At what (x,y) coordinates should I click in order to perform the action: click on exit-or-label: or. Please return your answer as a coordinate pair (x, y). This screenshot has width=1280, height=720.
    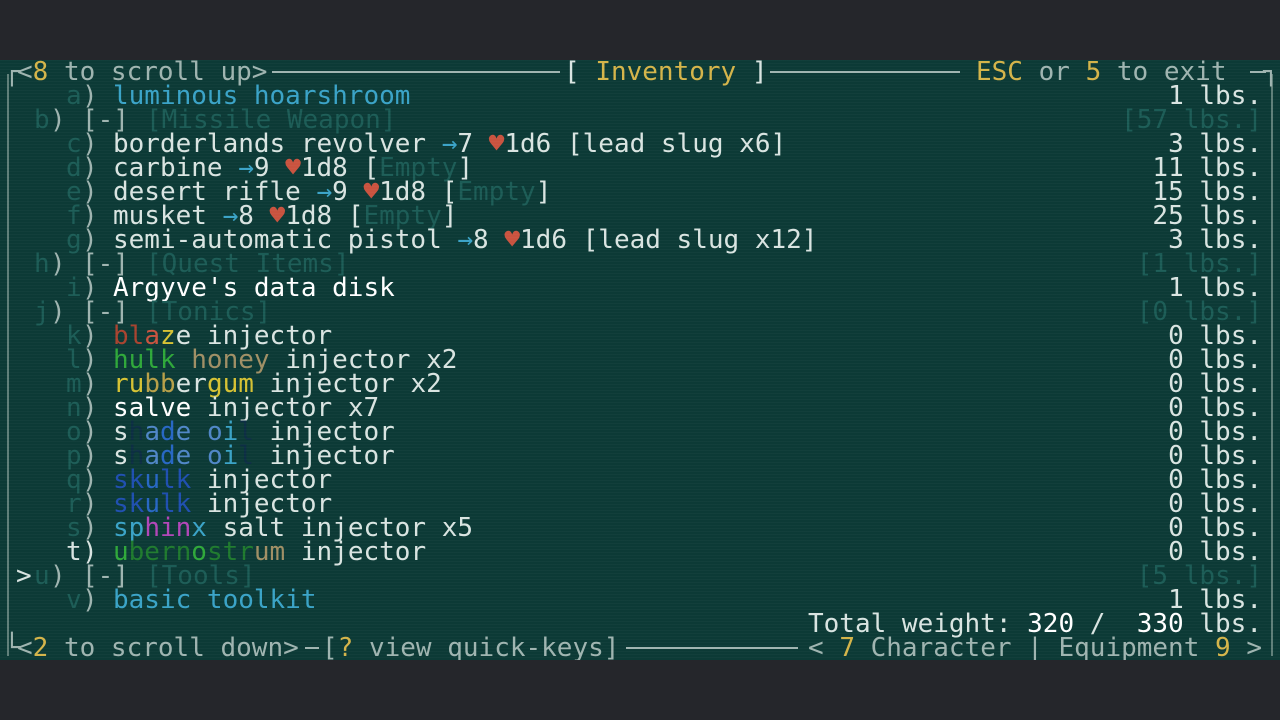
    Looking at the image, I should click on (1054, 73).